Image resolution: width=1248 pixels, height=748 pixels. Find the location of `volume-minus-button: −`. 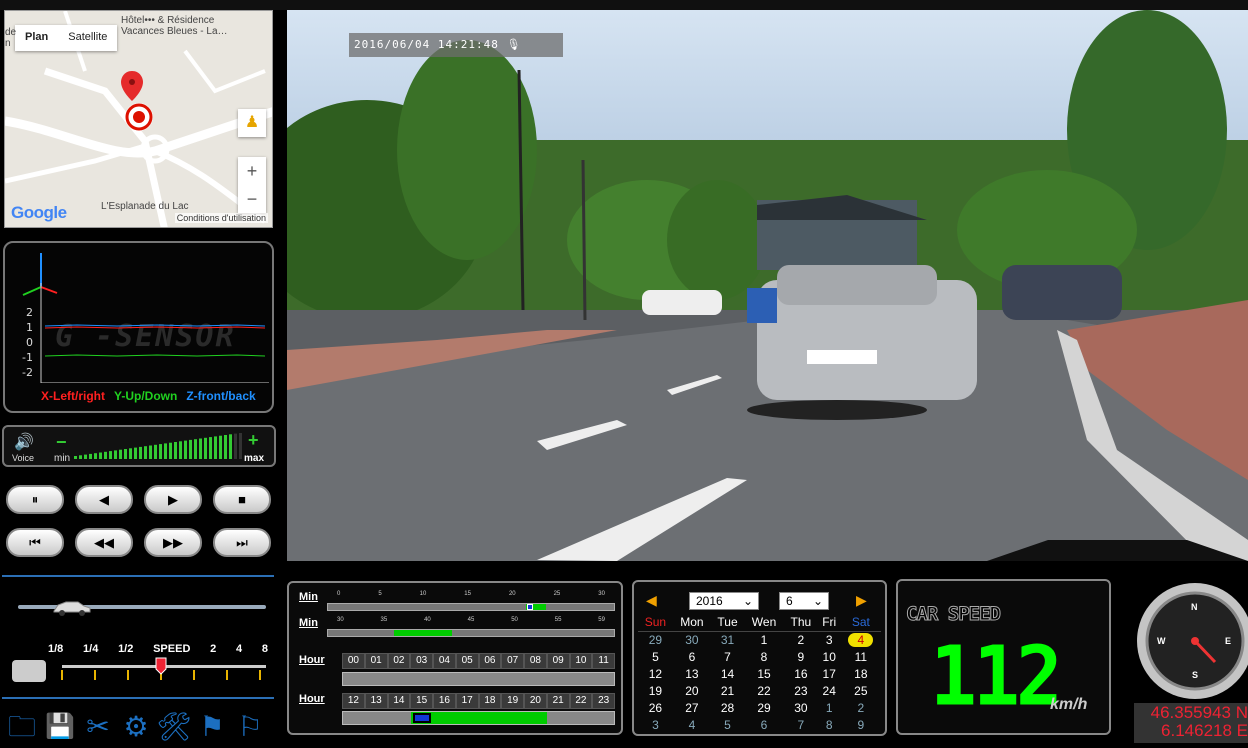

volume-minus-button: − is located at coordinates (61, 442).